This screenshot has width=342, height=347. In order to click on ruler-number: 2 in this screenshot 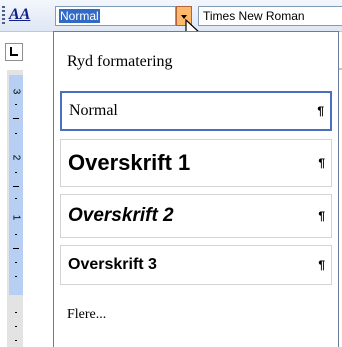, I will do `click(16, 157)`.